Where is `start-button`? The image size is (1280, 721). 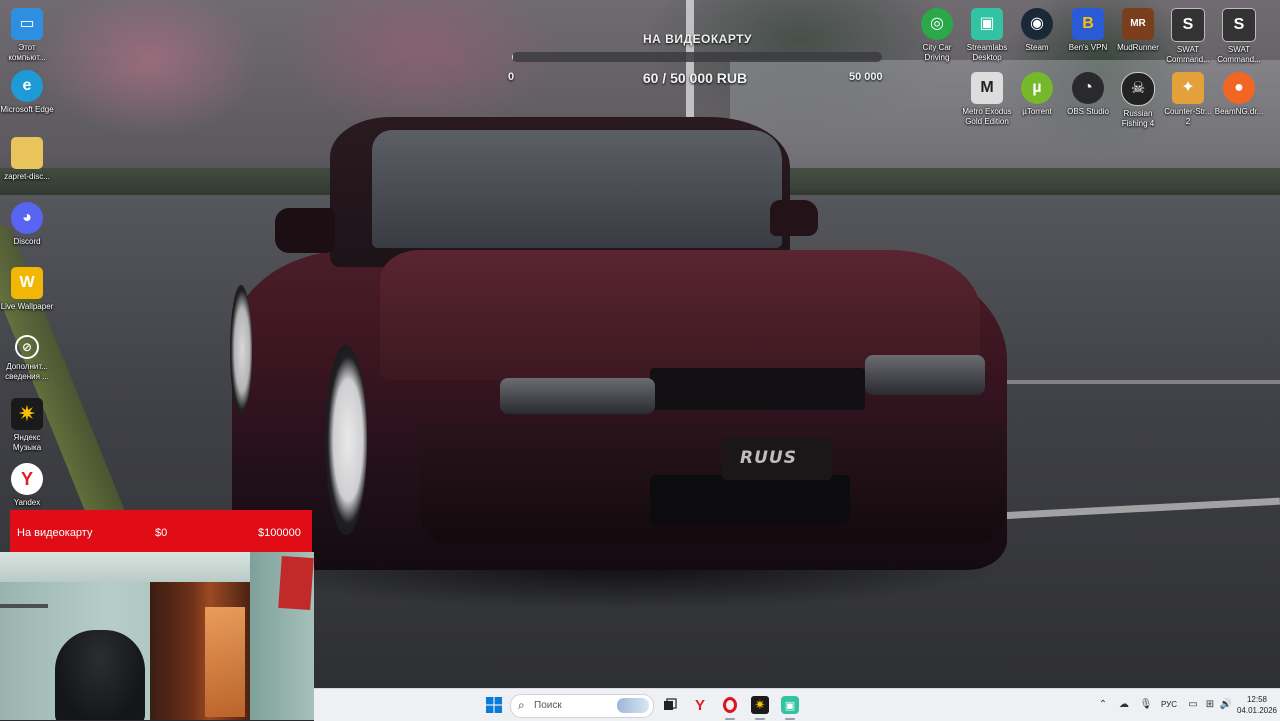 start-button is located at coordinates (494, 705).